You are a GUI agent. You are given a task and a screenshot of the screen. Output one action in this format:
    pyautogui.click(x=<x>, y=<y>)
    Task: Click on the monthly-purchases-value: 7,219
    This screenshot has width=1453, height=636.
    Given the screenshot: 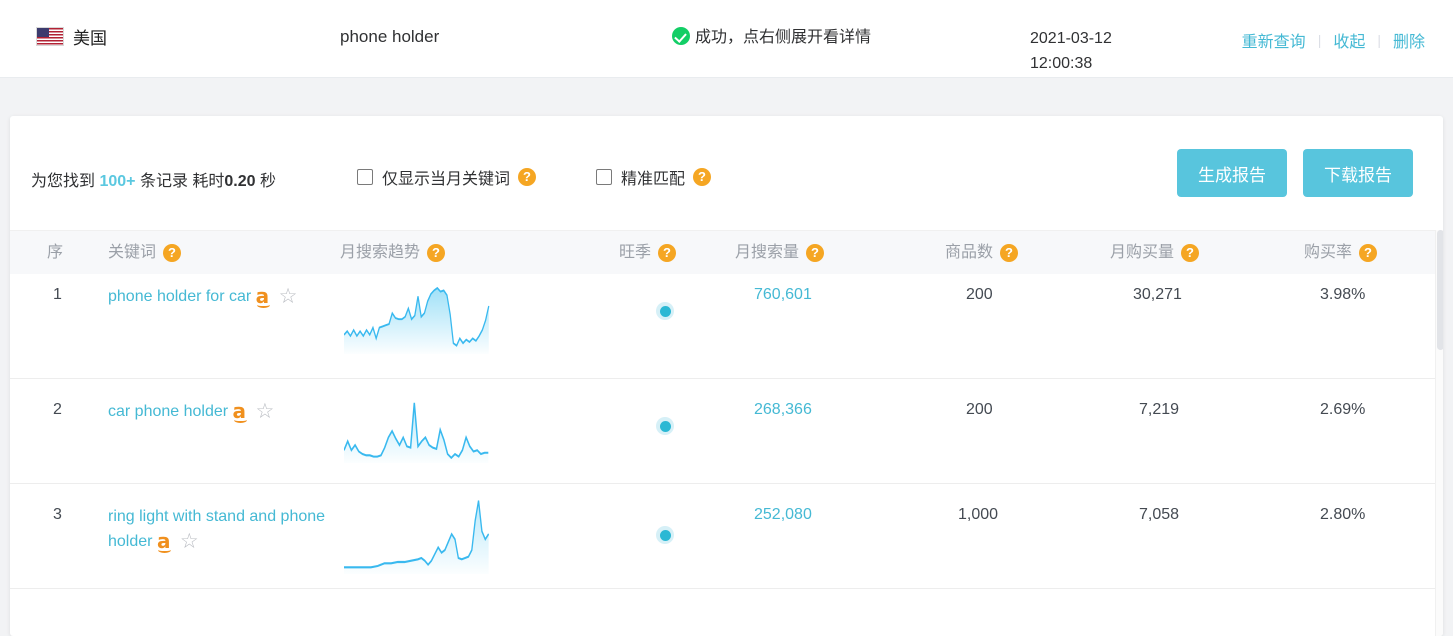 What is the action you would take?
    pyautogui.click(x=1159, y=409)
    